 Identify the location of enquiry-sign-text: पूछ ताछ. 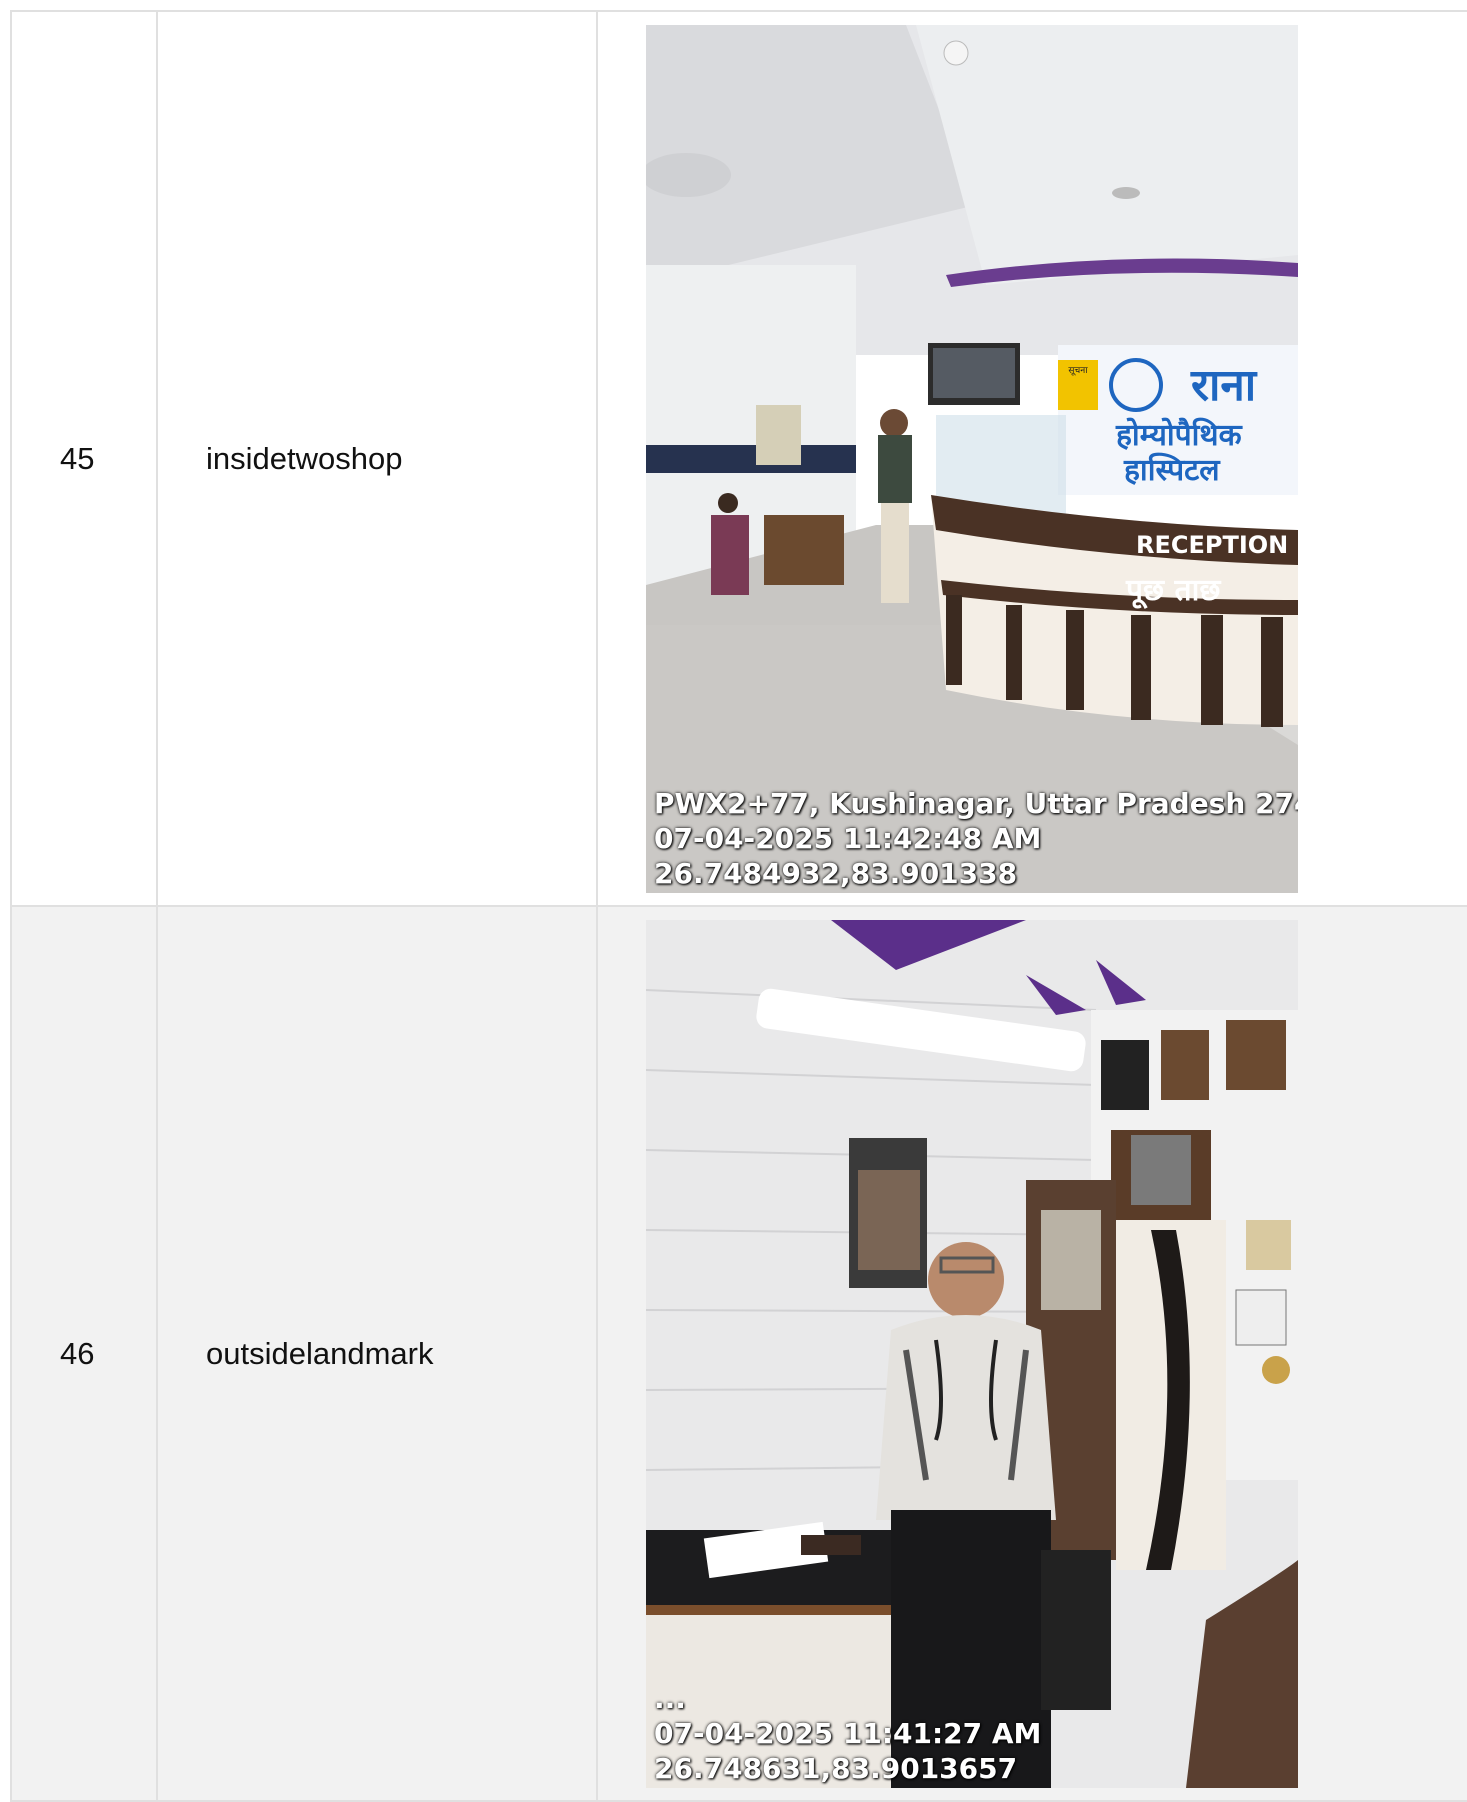
(1173, 591).